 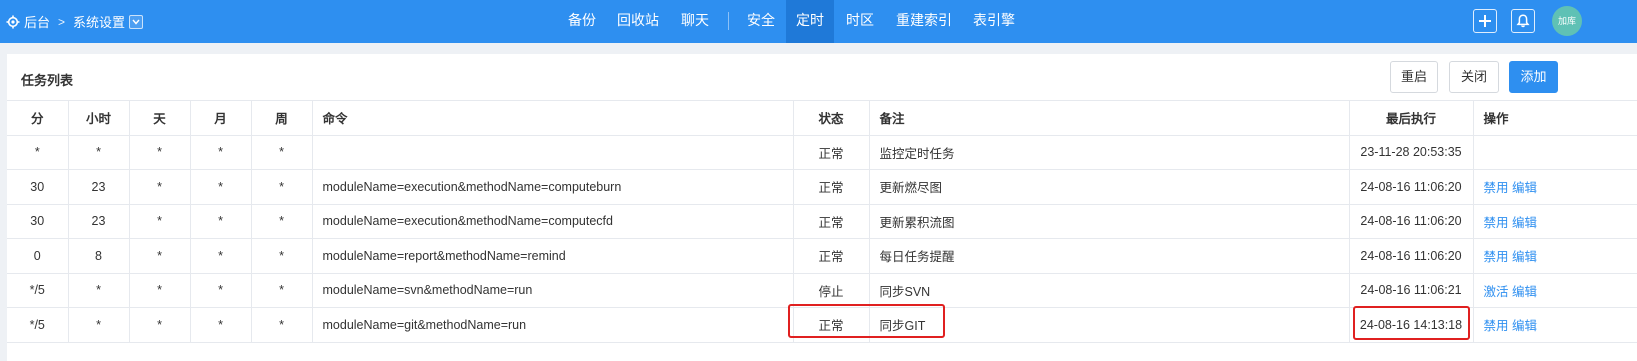 I want to click on plus-icon, so click(x=1485, y=21).